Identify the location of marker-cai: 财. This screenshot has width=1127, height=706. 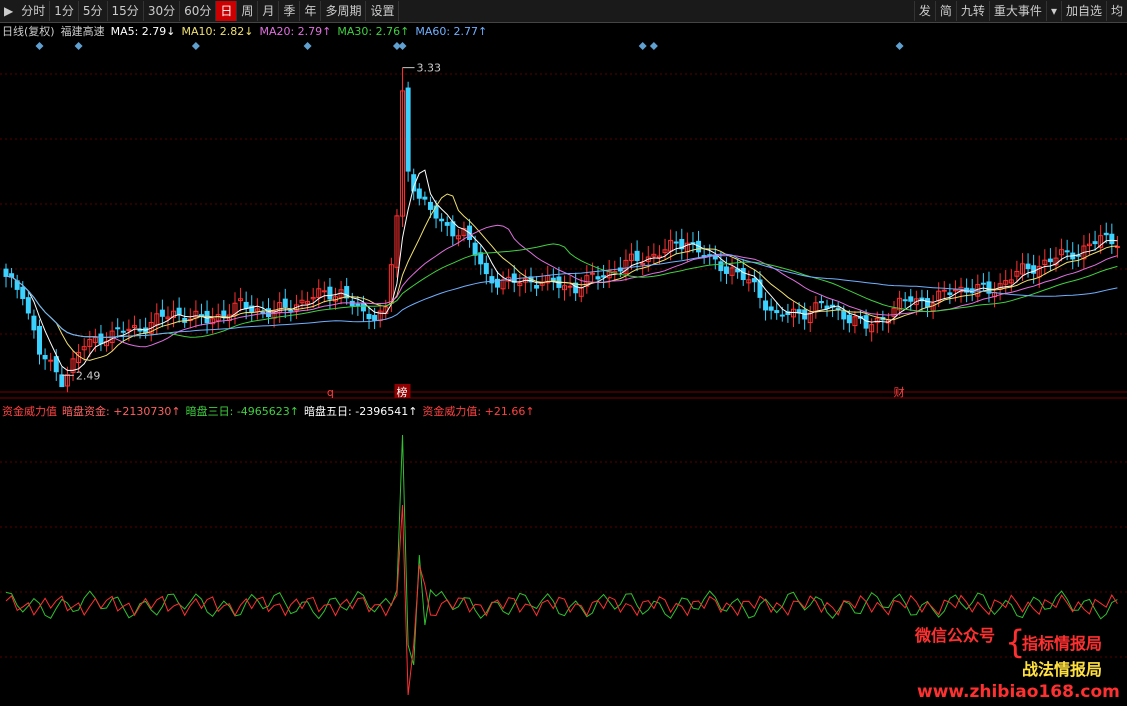
(899, 392).